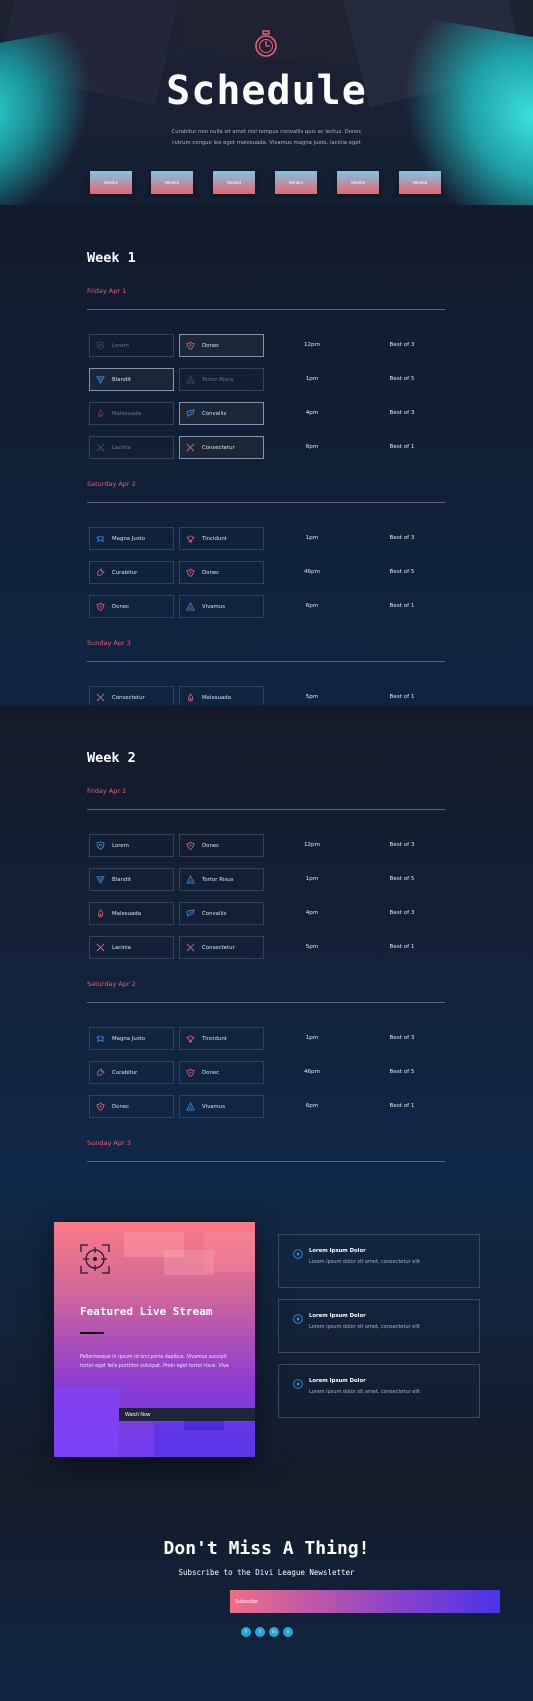  What do you see at coordinates (50, 115) in the screenshot?
I see `hero-light-left` at bounding box center [50, 115].